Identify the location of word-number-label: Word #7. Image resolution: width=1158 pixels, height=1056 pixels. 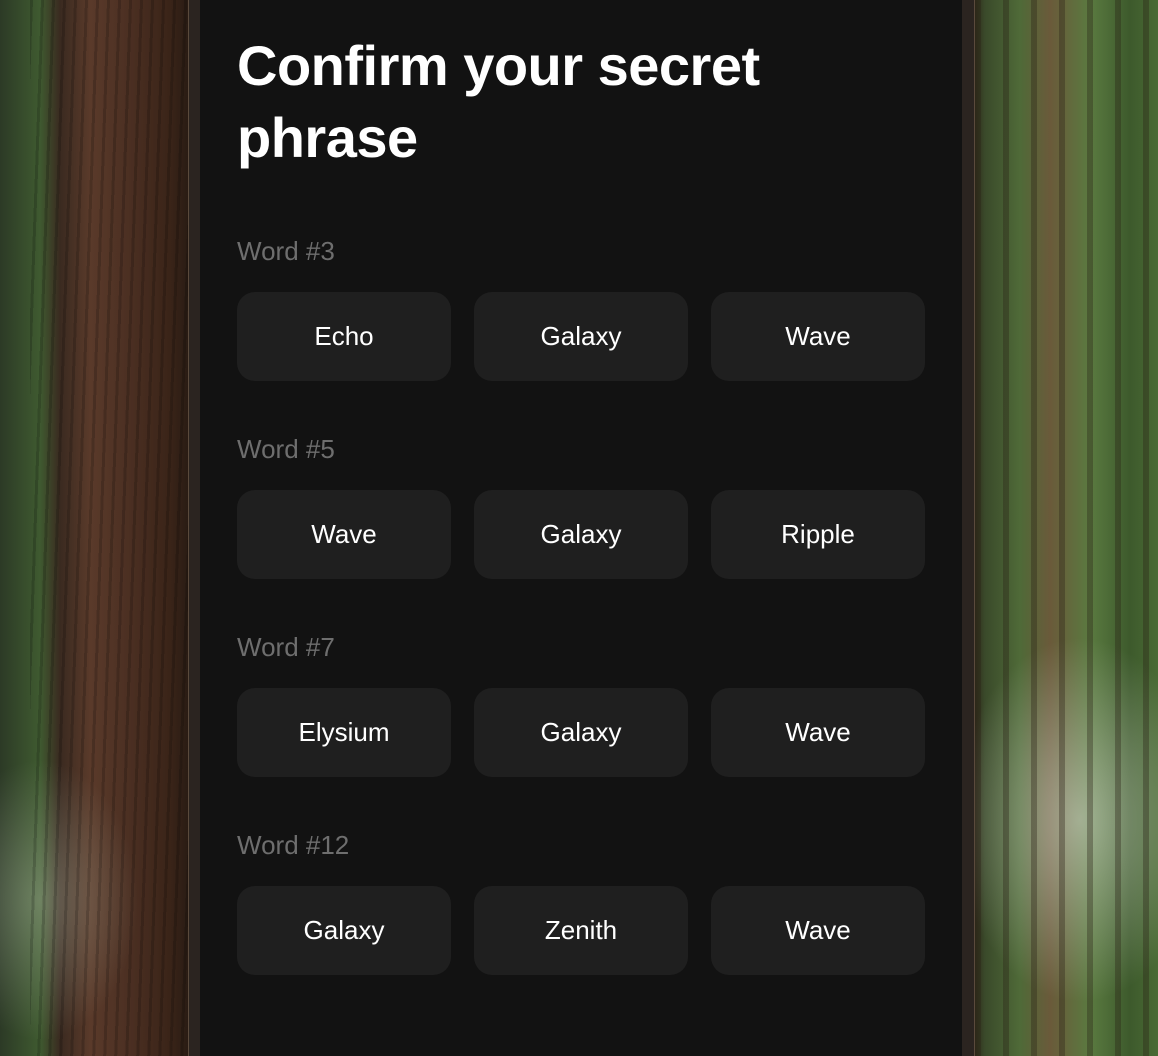
(286, 647).